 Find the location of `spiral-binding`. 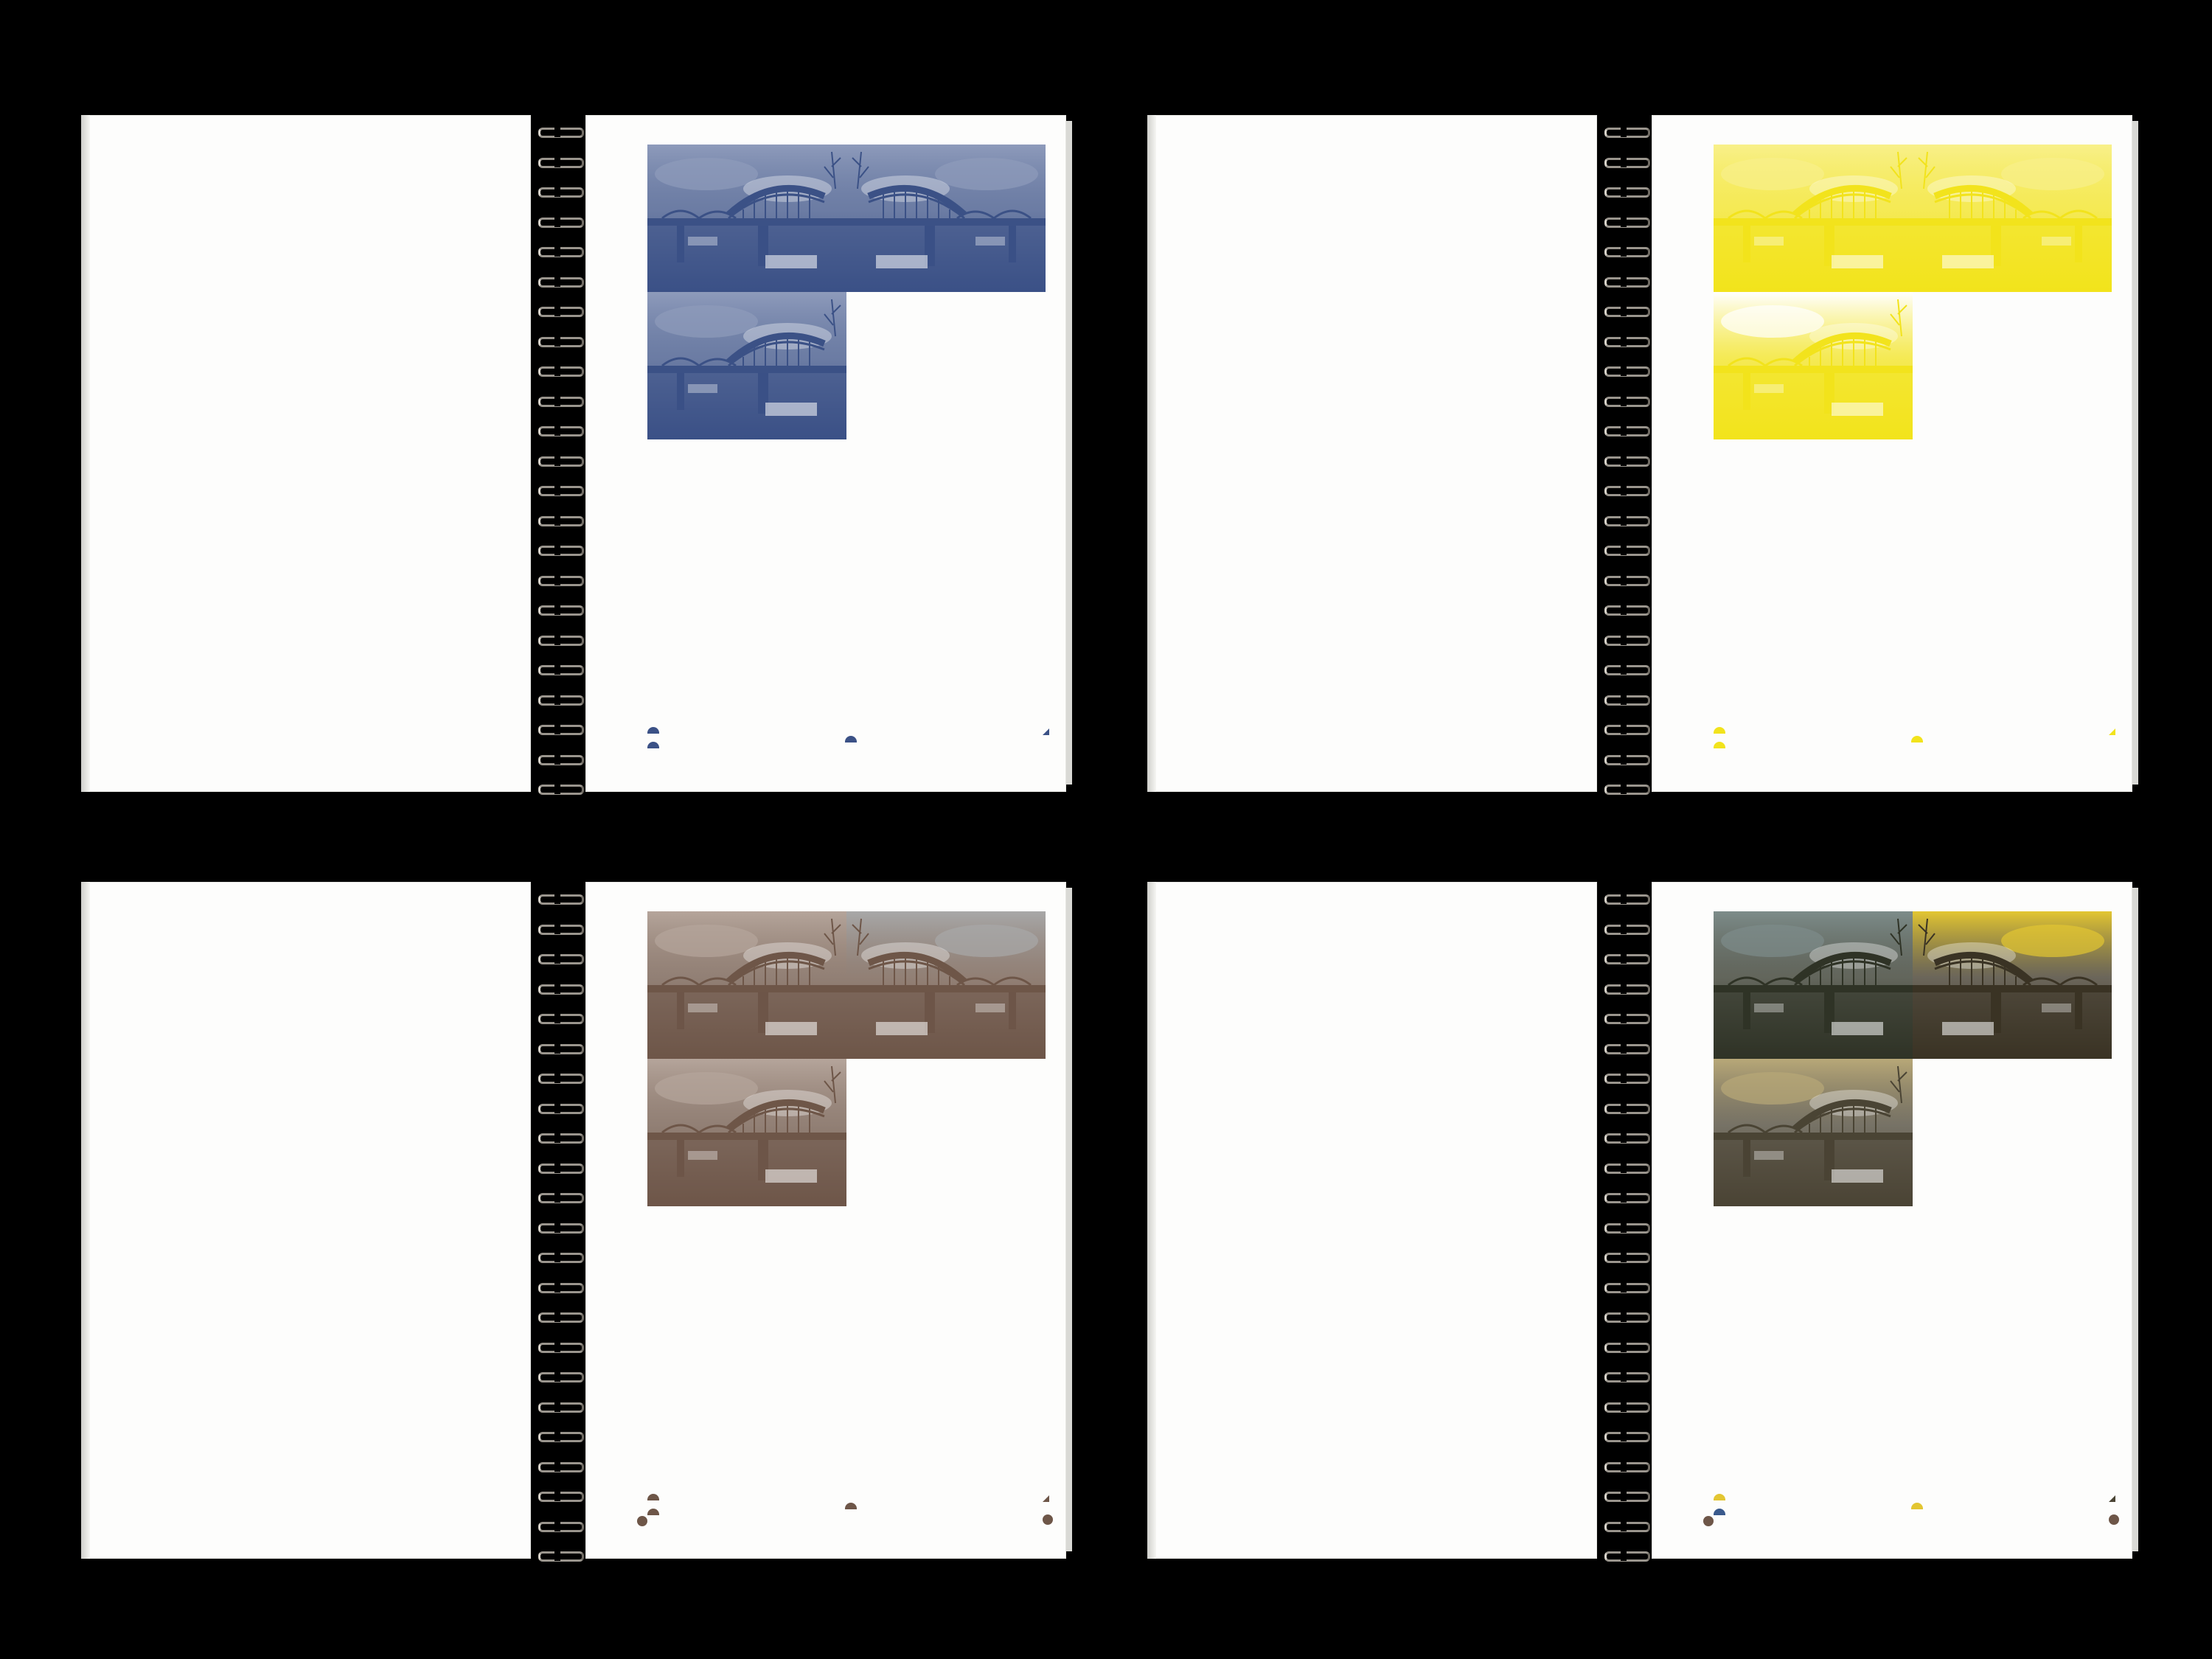

spiral-binding is located at coordinates (1624, 1224).